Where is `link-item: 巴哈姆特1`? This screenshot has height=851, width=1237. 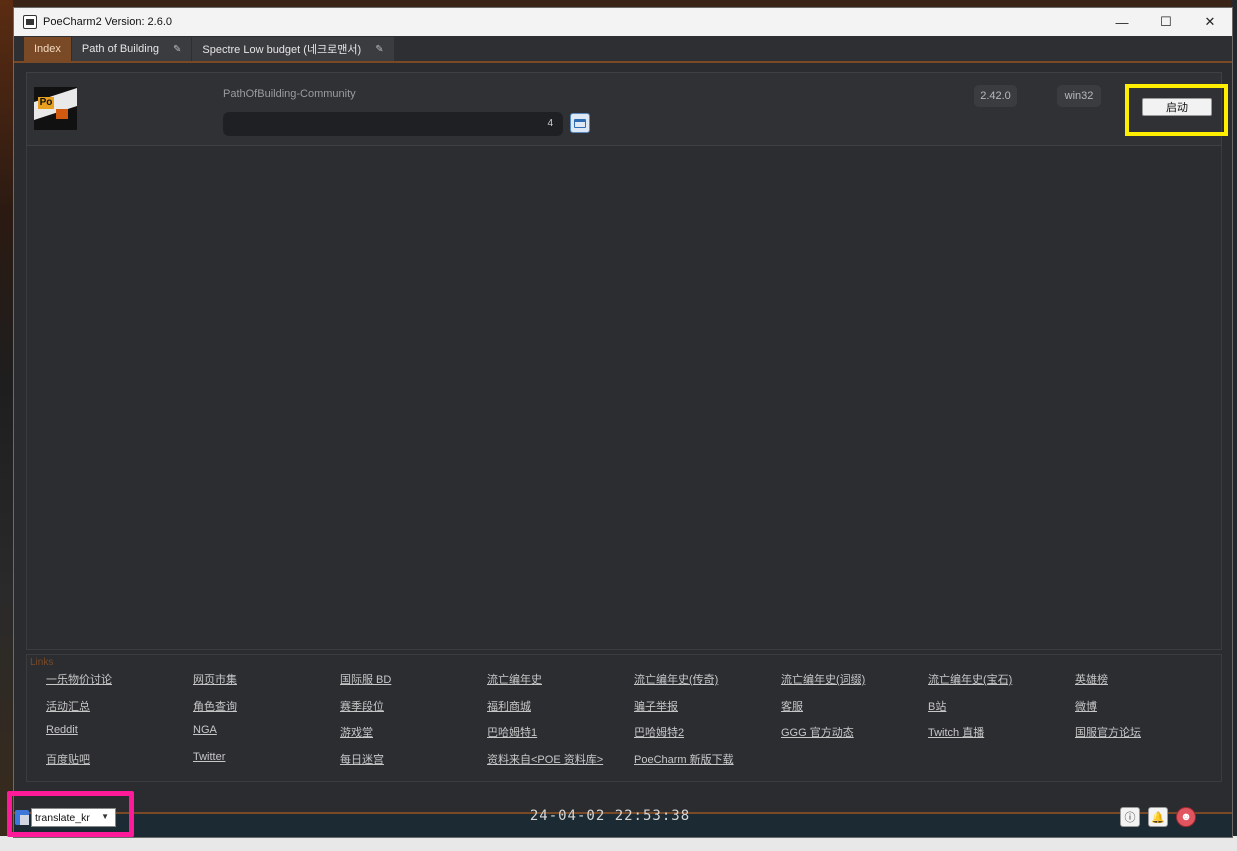 link-item: 巴哈姆特1 is located at coordinates (560, 737).